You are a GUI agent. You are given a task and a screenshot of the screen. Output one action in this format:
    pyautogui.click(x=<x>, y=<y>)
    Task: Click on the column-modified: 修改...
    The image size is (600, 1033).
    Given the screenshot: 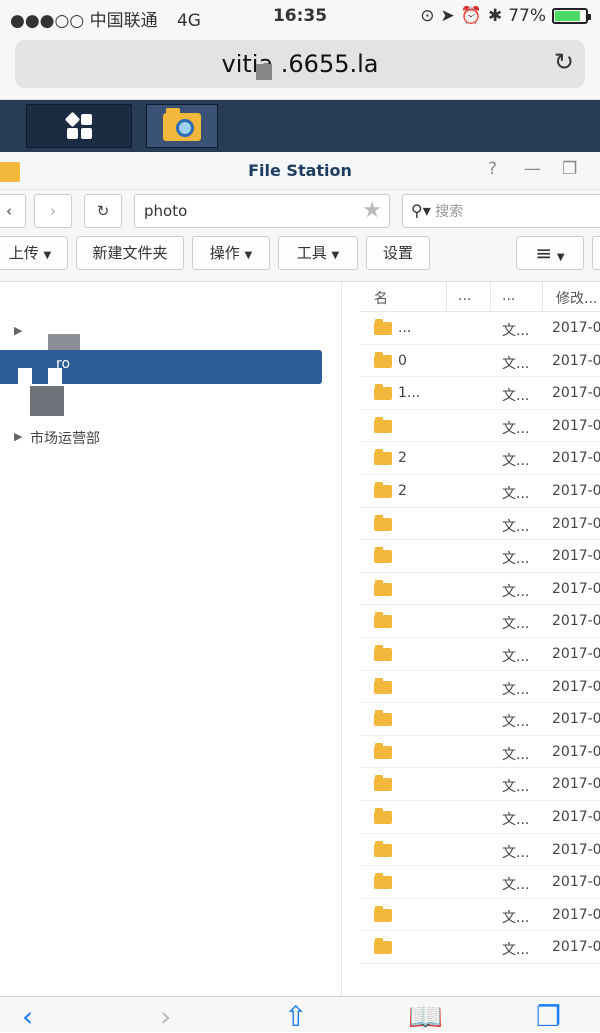 What is the action you would take?
    pyautogui.click(x=576, y=298)
    